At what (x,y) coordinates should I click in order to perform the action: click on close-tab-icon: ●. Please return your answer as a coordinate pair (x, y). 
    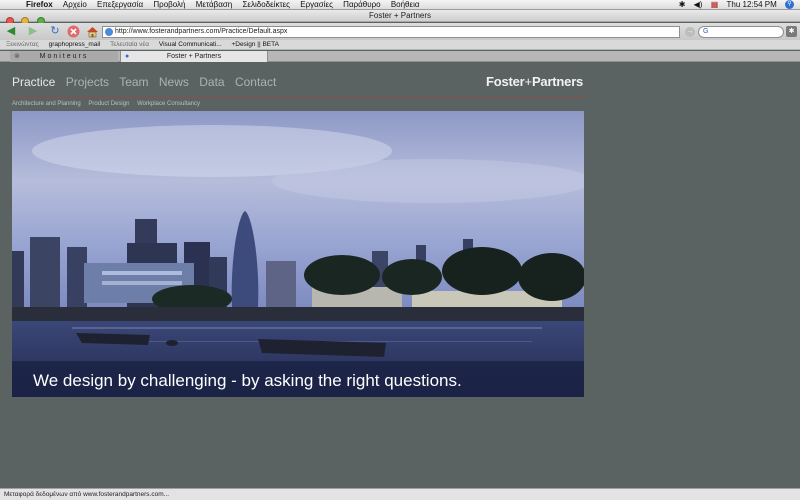
    Looking at the image, I should click on (127, 56).